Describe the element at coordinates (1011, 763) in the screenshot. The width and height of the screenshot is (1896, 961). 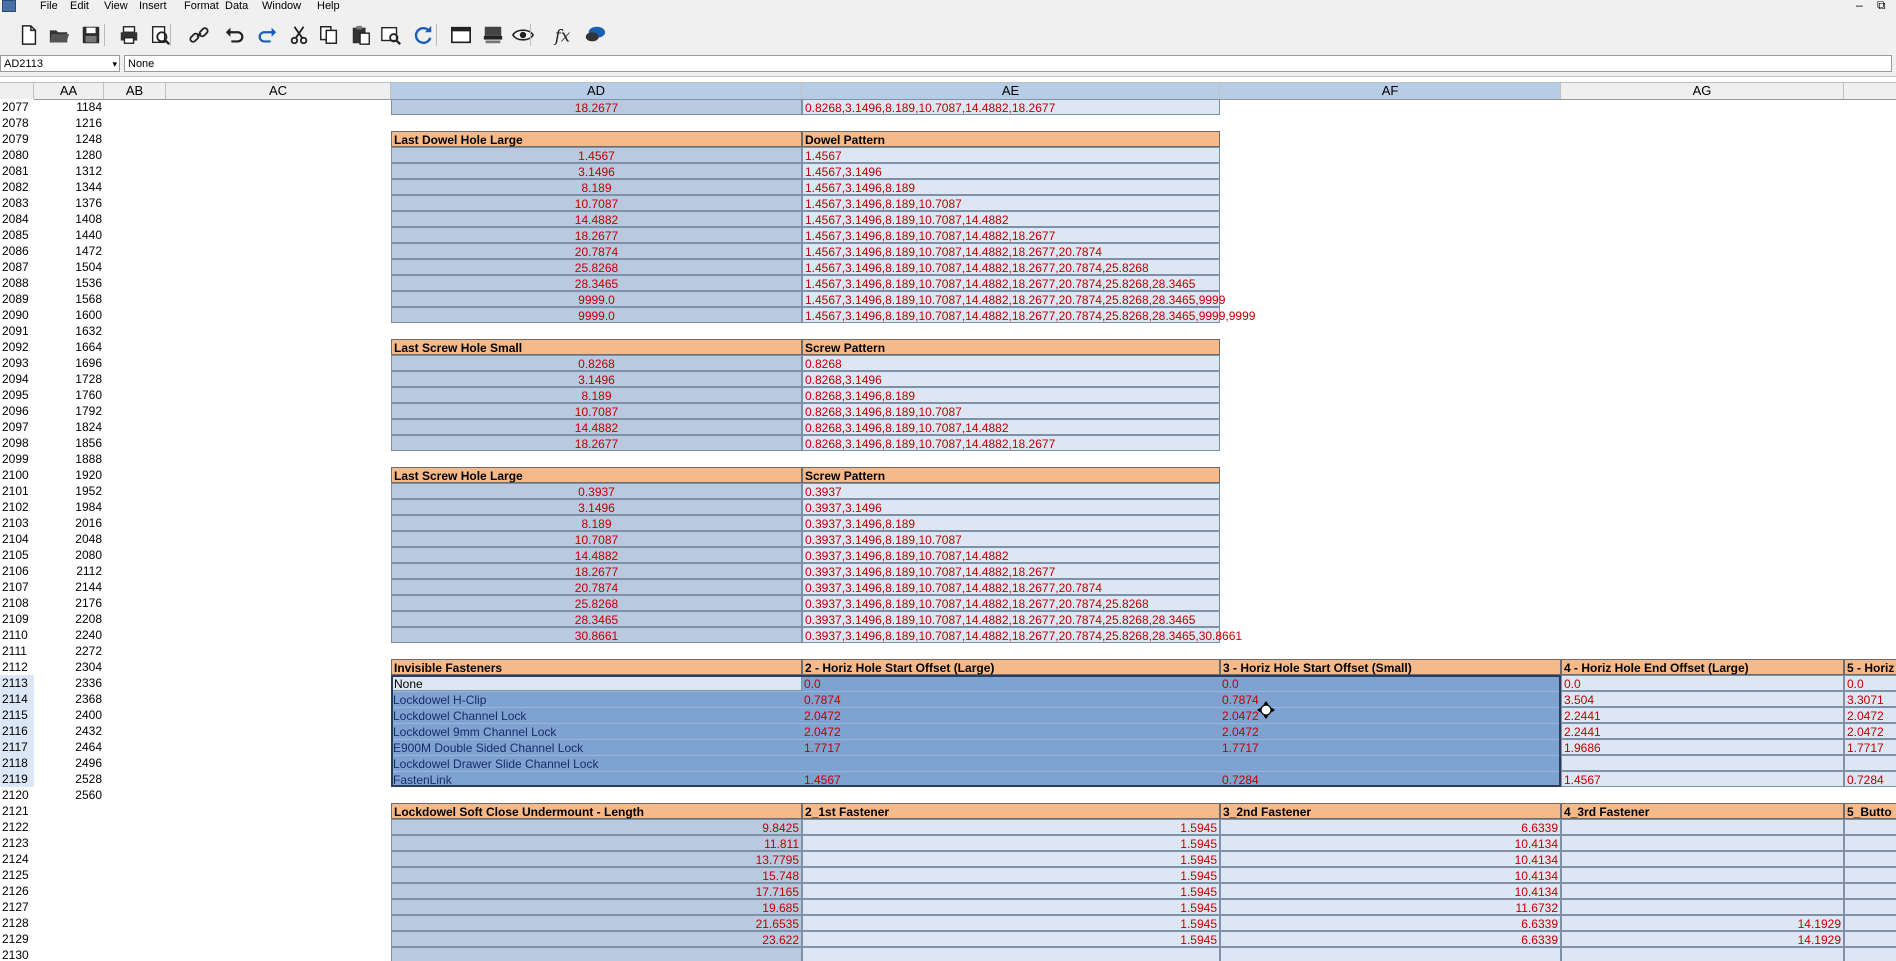
I see `cell-ae` at that location.